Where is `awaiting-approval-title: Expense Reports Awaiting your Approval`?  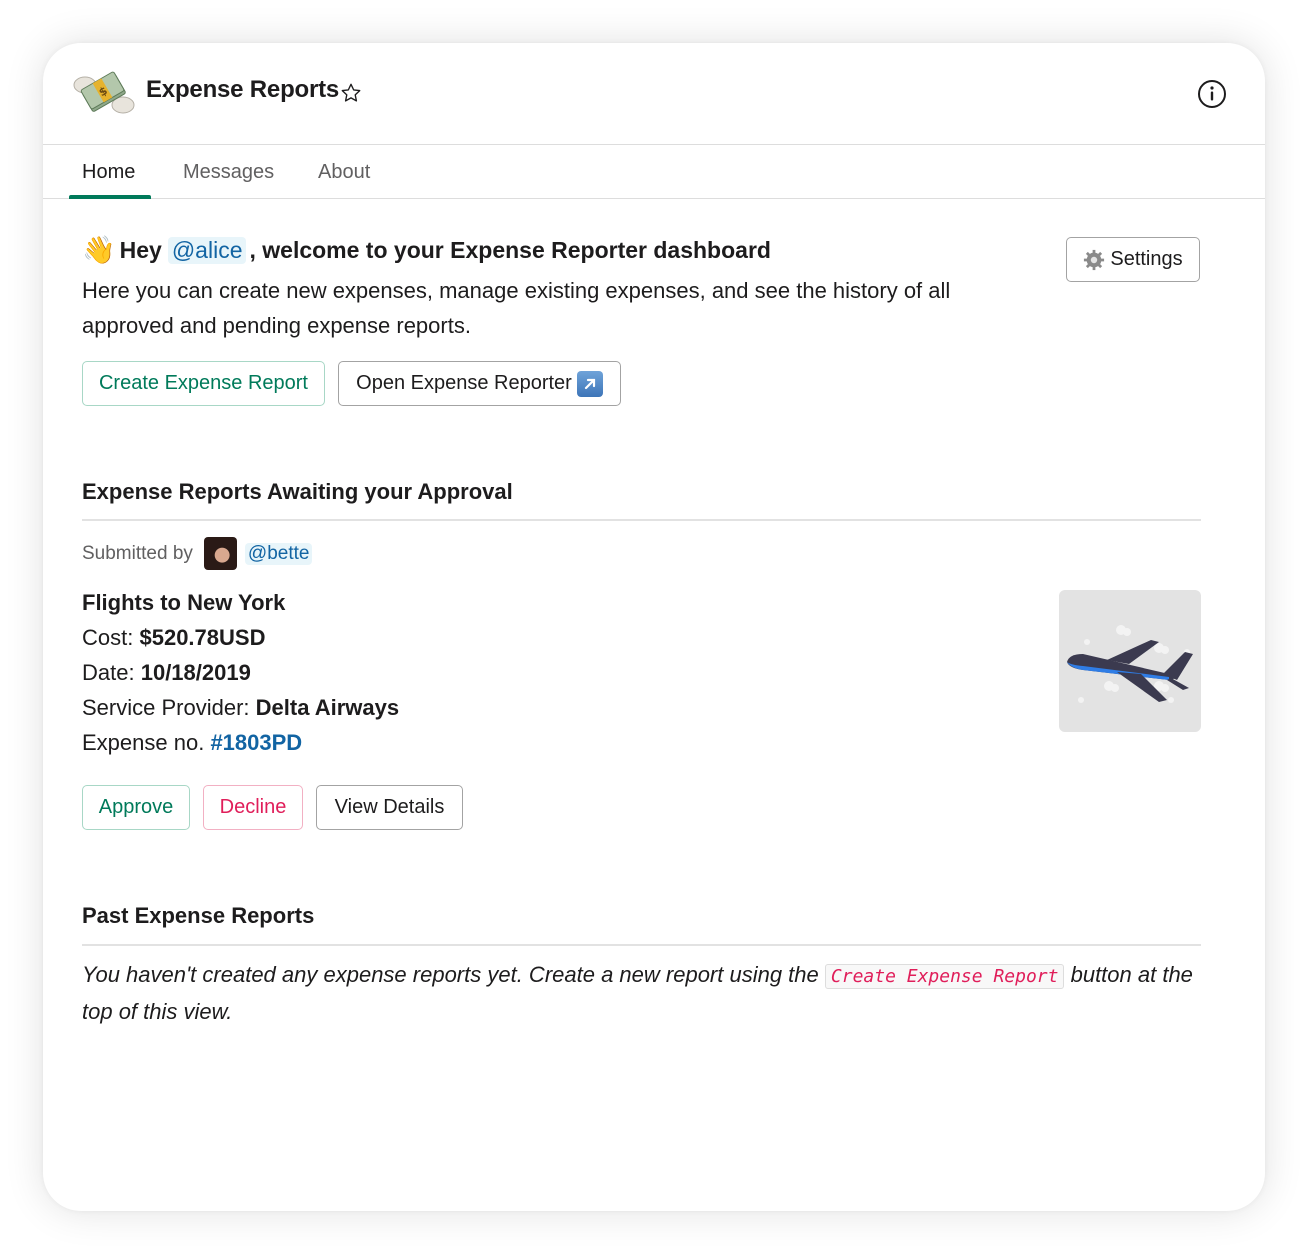
awaiting-approval-title: Expense Reports Awaiting your Approval is located at coordinates (297, 491).